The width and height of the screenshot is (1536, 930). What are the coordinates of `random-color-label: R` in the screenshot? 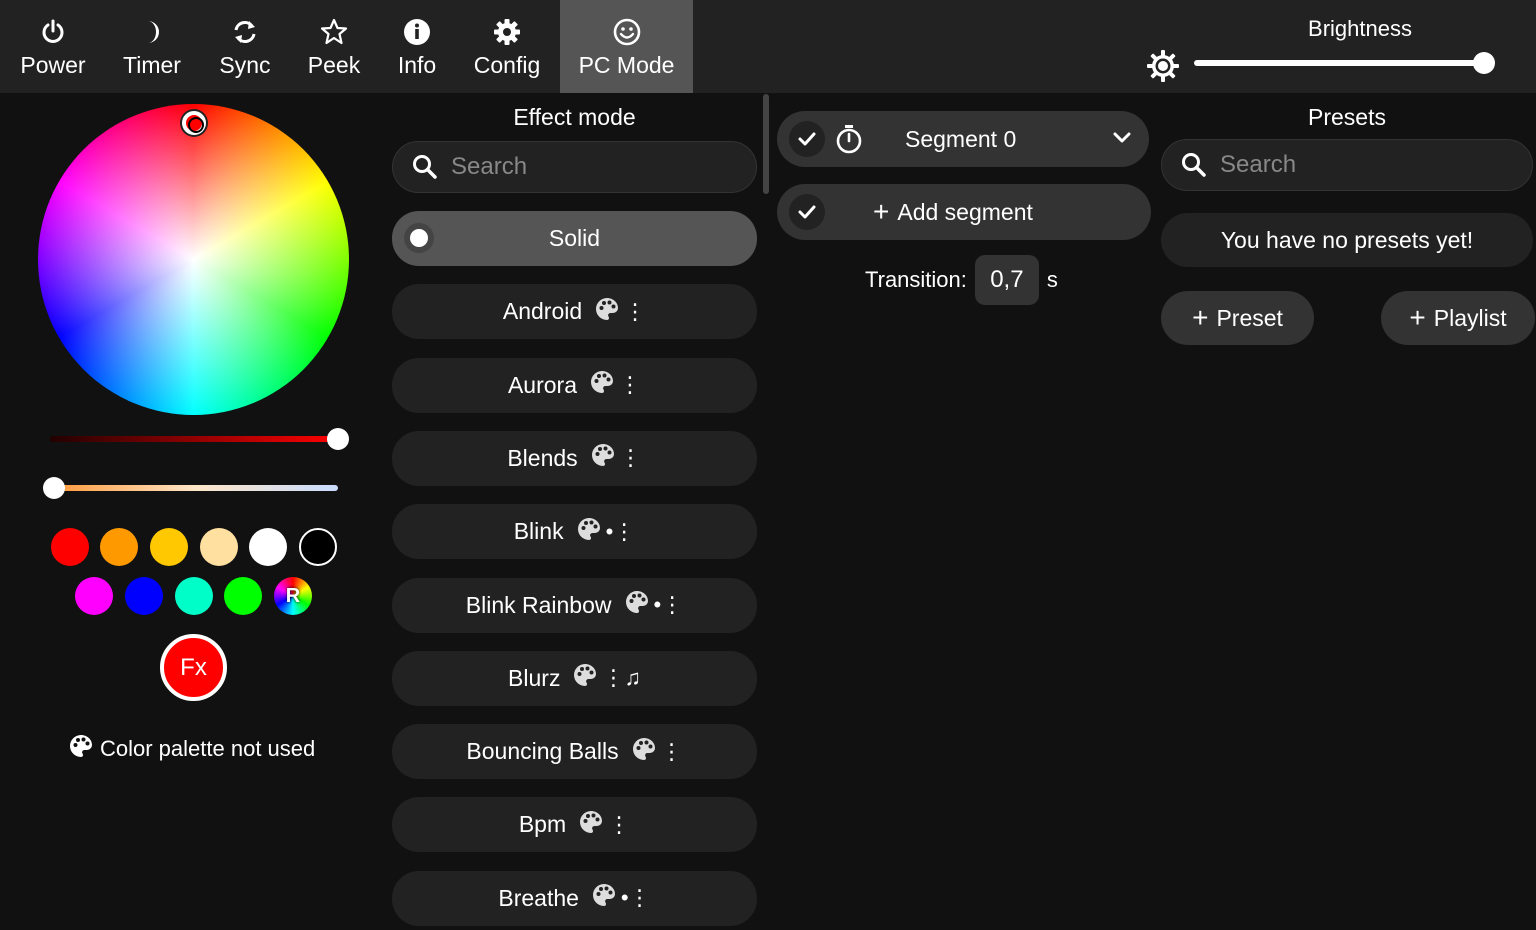 It's located at (293, 595).